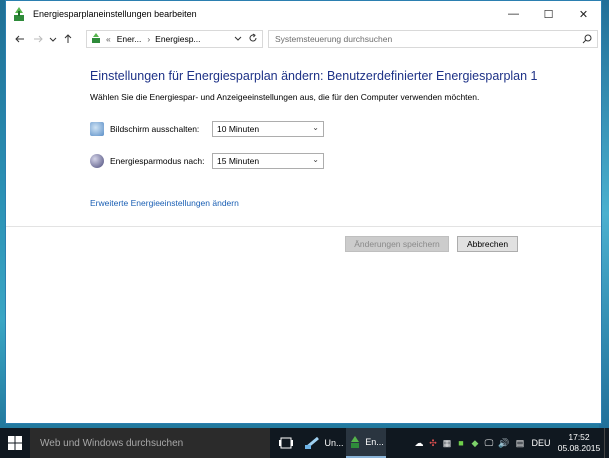 The height and width of the screenshot is (458, 609). I want to click on taskbar-search: Web und Windows durchsuchen, so click(150, 443).